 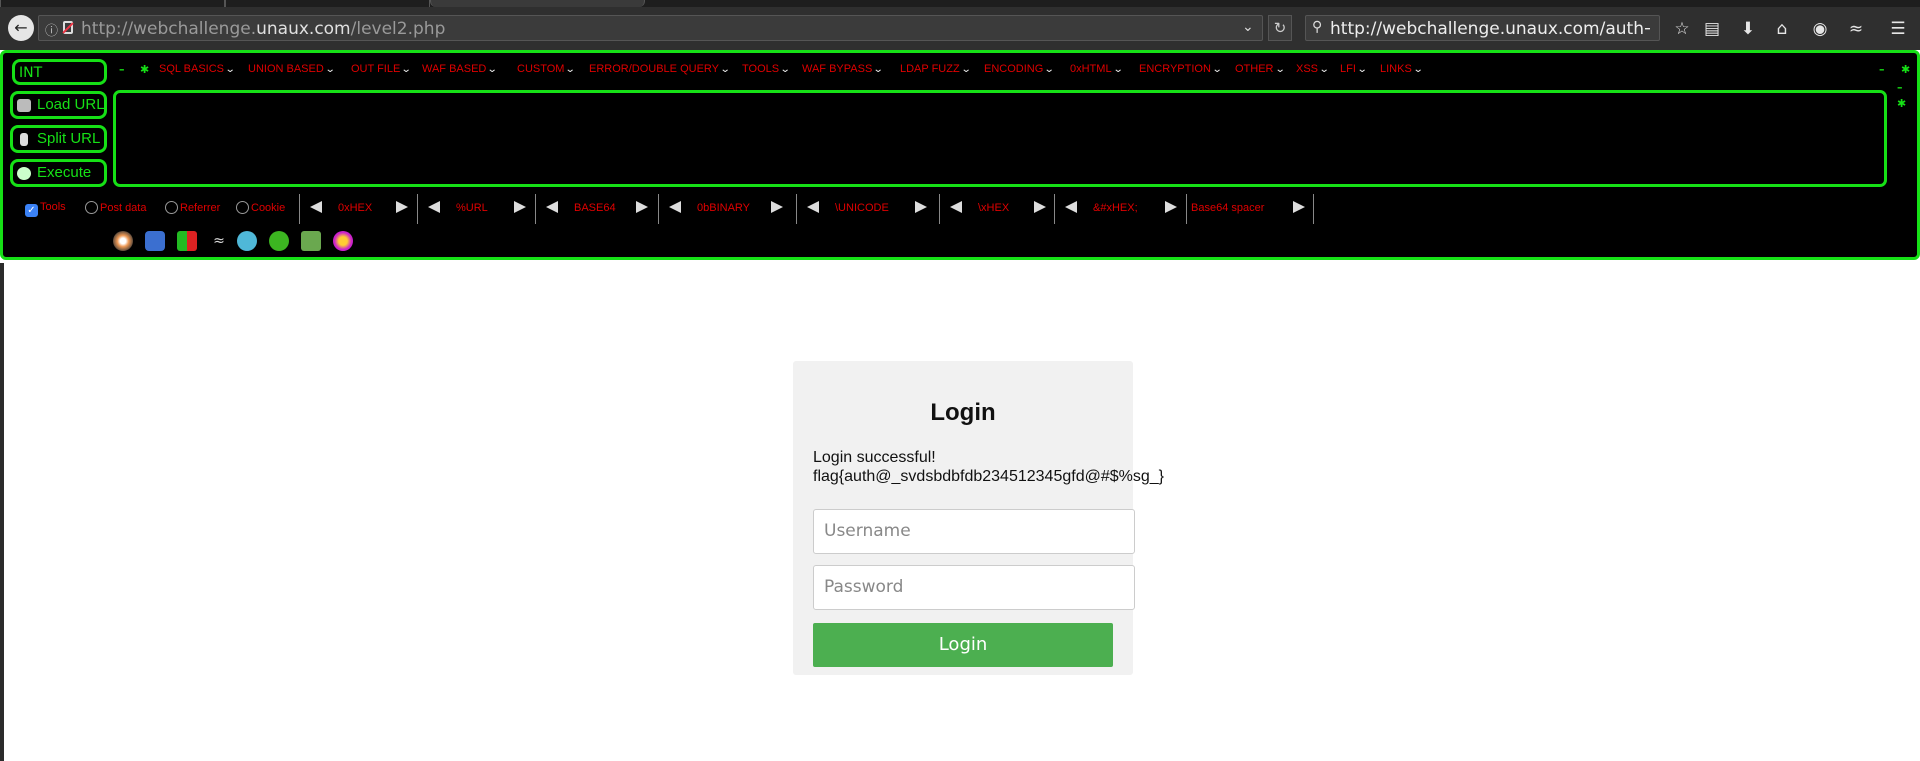 I want to click on download-icon: ⬇, so click(x=1748, y=29).